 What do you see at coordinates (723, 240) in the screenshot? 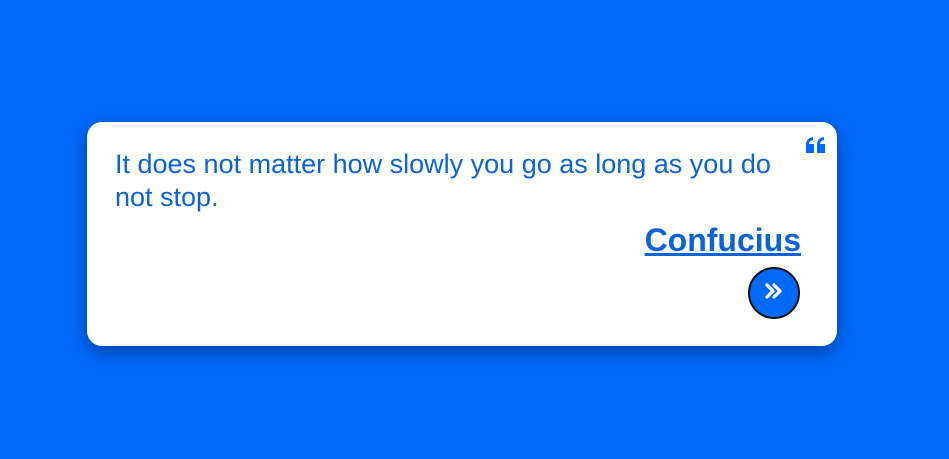
I see `author-link: Confucius` at bounding box center [723, 240].